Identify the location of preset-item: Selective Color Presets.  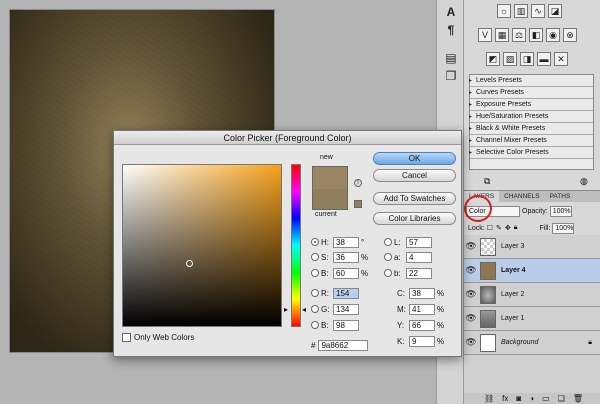
(531, 153).